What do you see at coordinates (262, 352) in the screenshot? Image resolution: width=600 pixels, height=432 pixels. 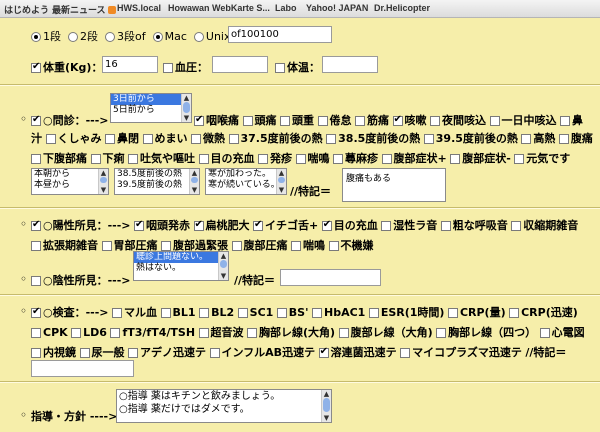 I see `exam-item: インフルAB迅速テ` at bounding box center [262, 352].